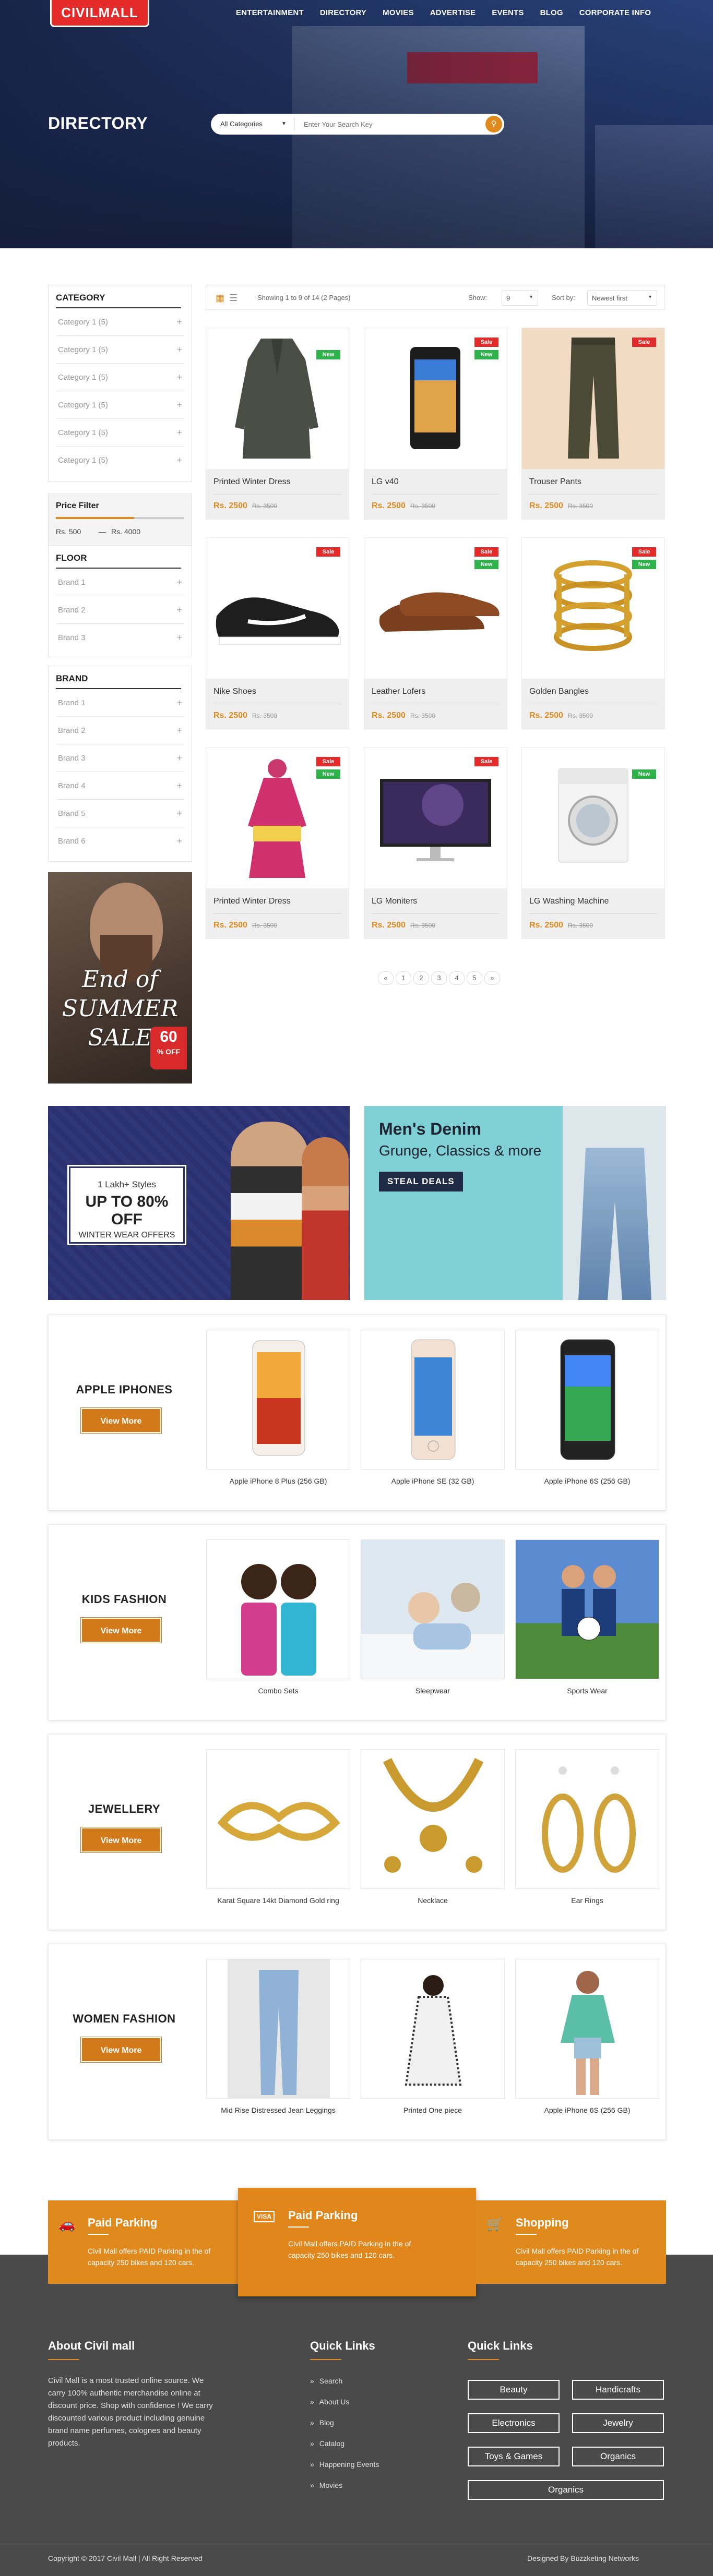 This screenshot has height=2576, width=713. I want to click on product-name: LG Moniters, so click(394, 901).